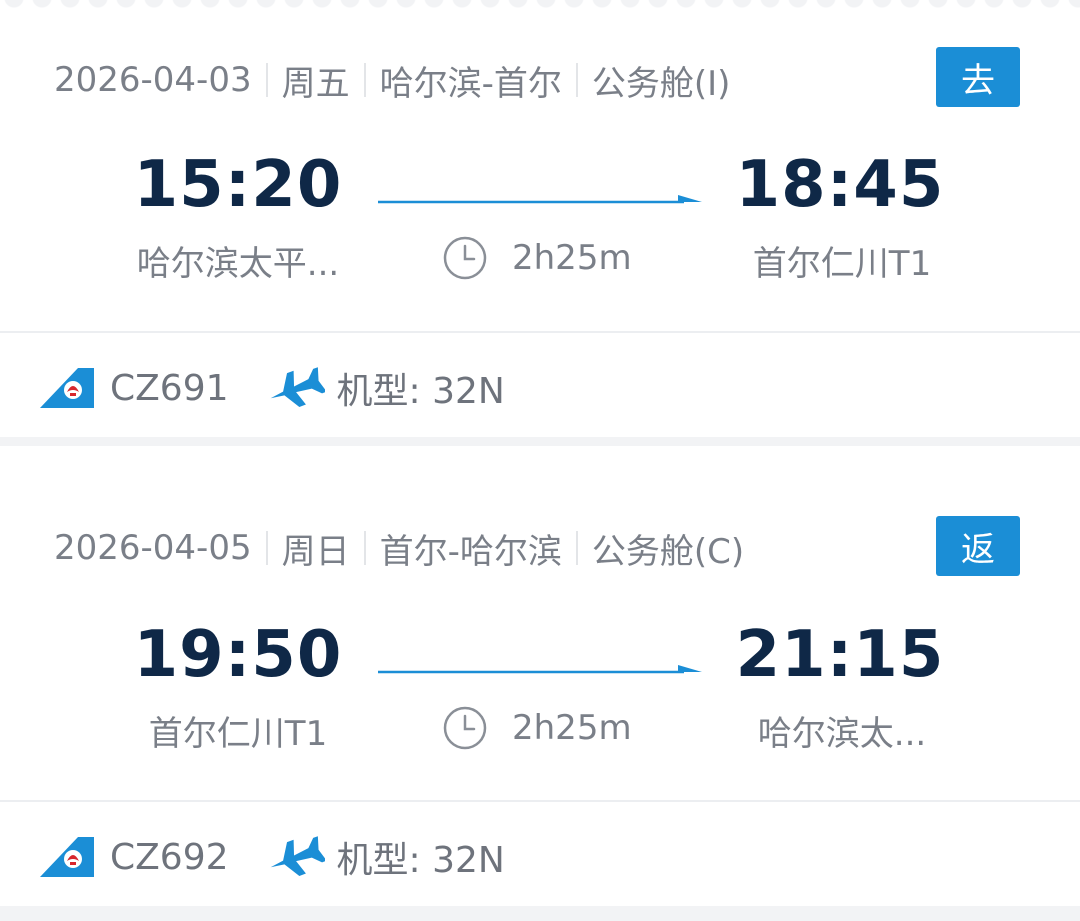 Image resolution: width=1080 pixels, height=921 pixels. What do you see at coordinates (169, 388) in the screenshot?
I see `flight-number: CZ691` at bounding box center [169, 388].